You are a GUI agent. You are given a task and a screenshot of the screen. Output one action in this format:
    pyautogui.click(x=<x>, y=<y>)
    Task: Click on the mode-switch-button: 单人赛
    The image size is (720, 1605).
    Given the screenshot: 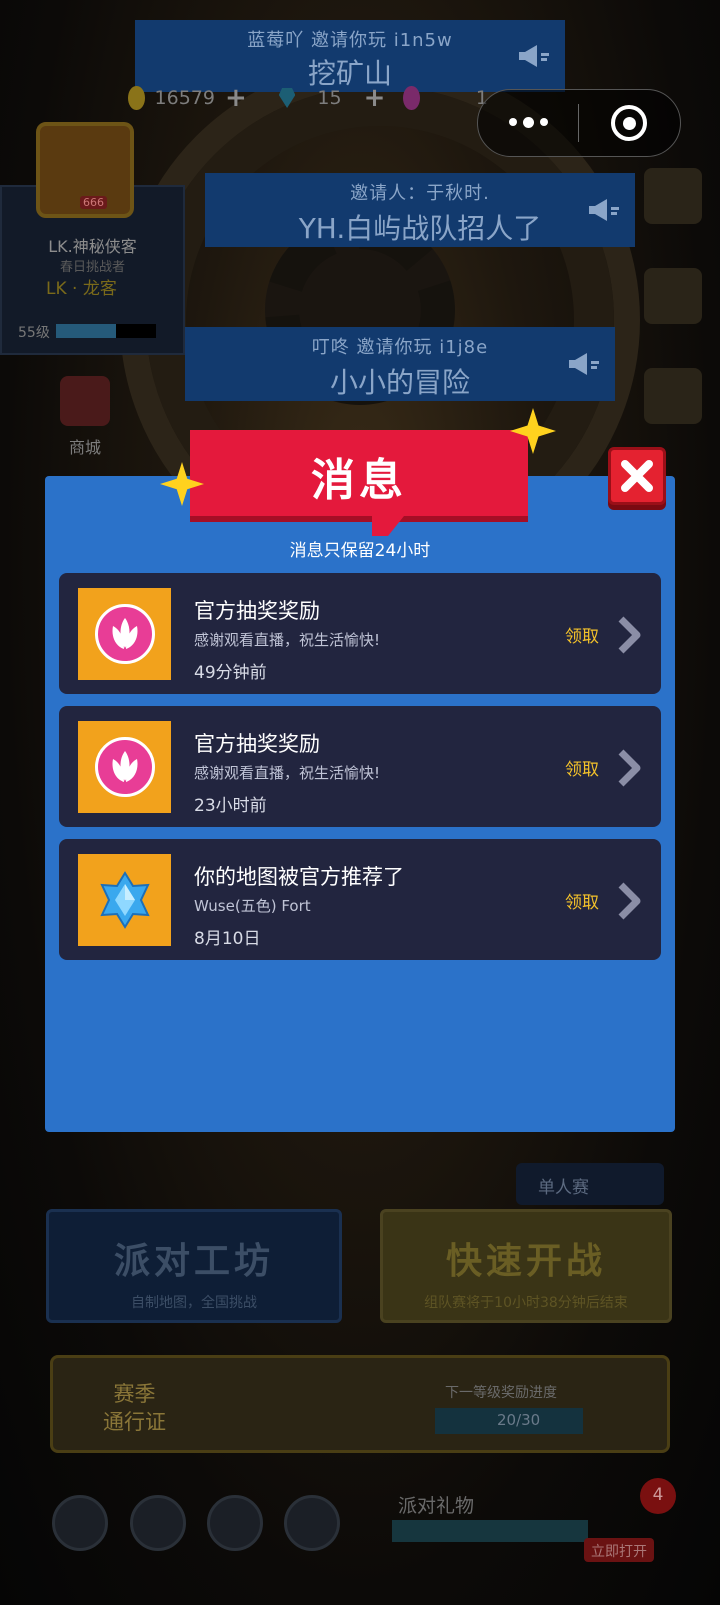 What is the action you would take?
    pyautogui.click(x=590, y=1184)
    